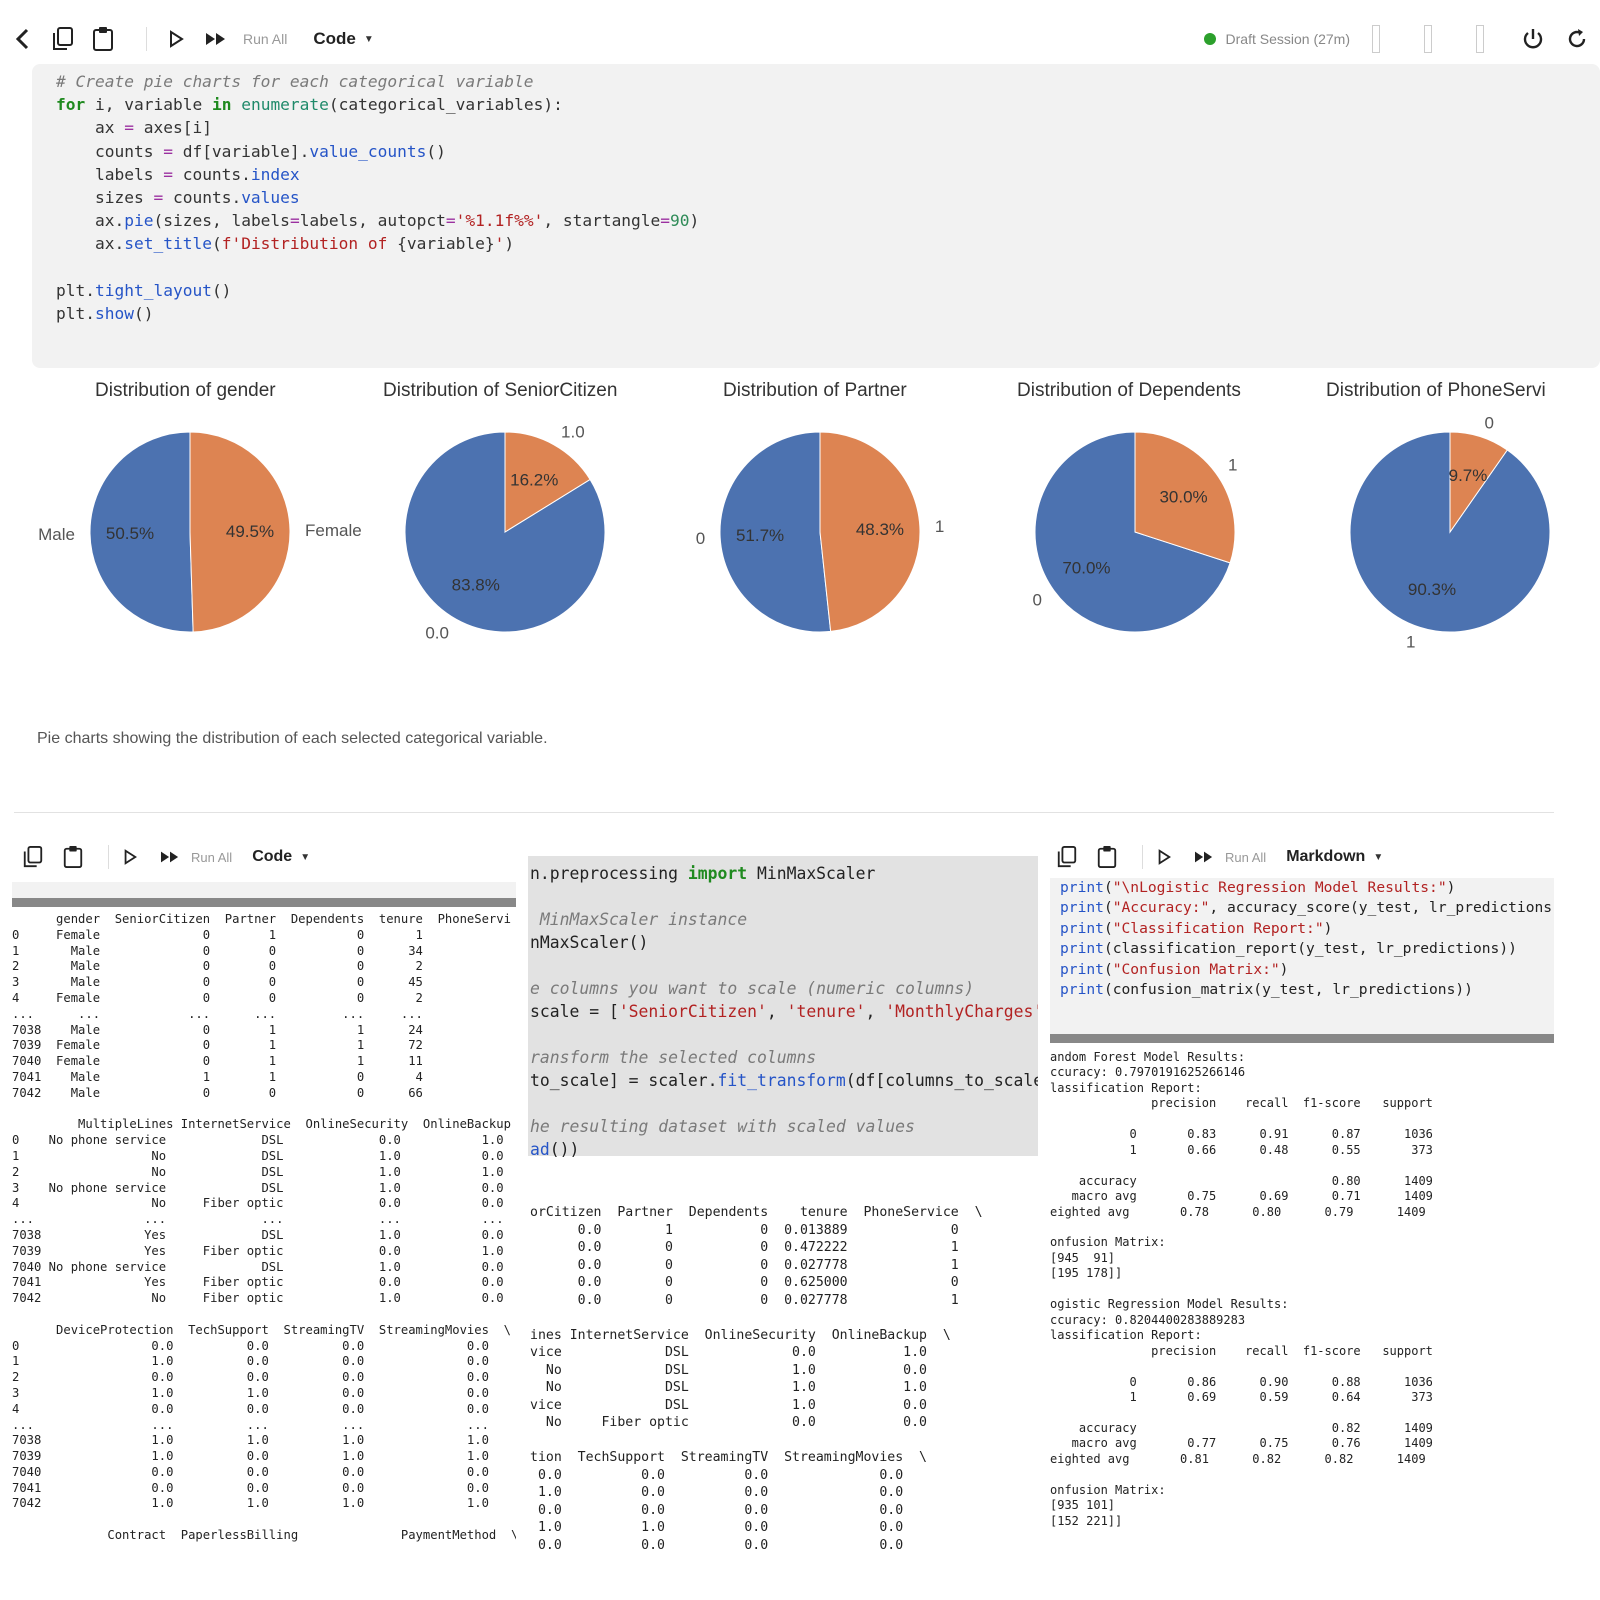 The height and width of the screenshot is (1600, 1600). Describe the element at coordinates (820, 532) in the screenshot. I see `pie-svg: 51.7% 0 48.3% 1` at that location.